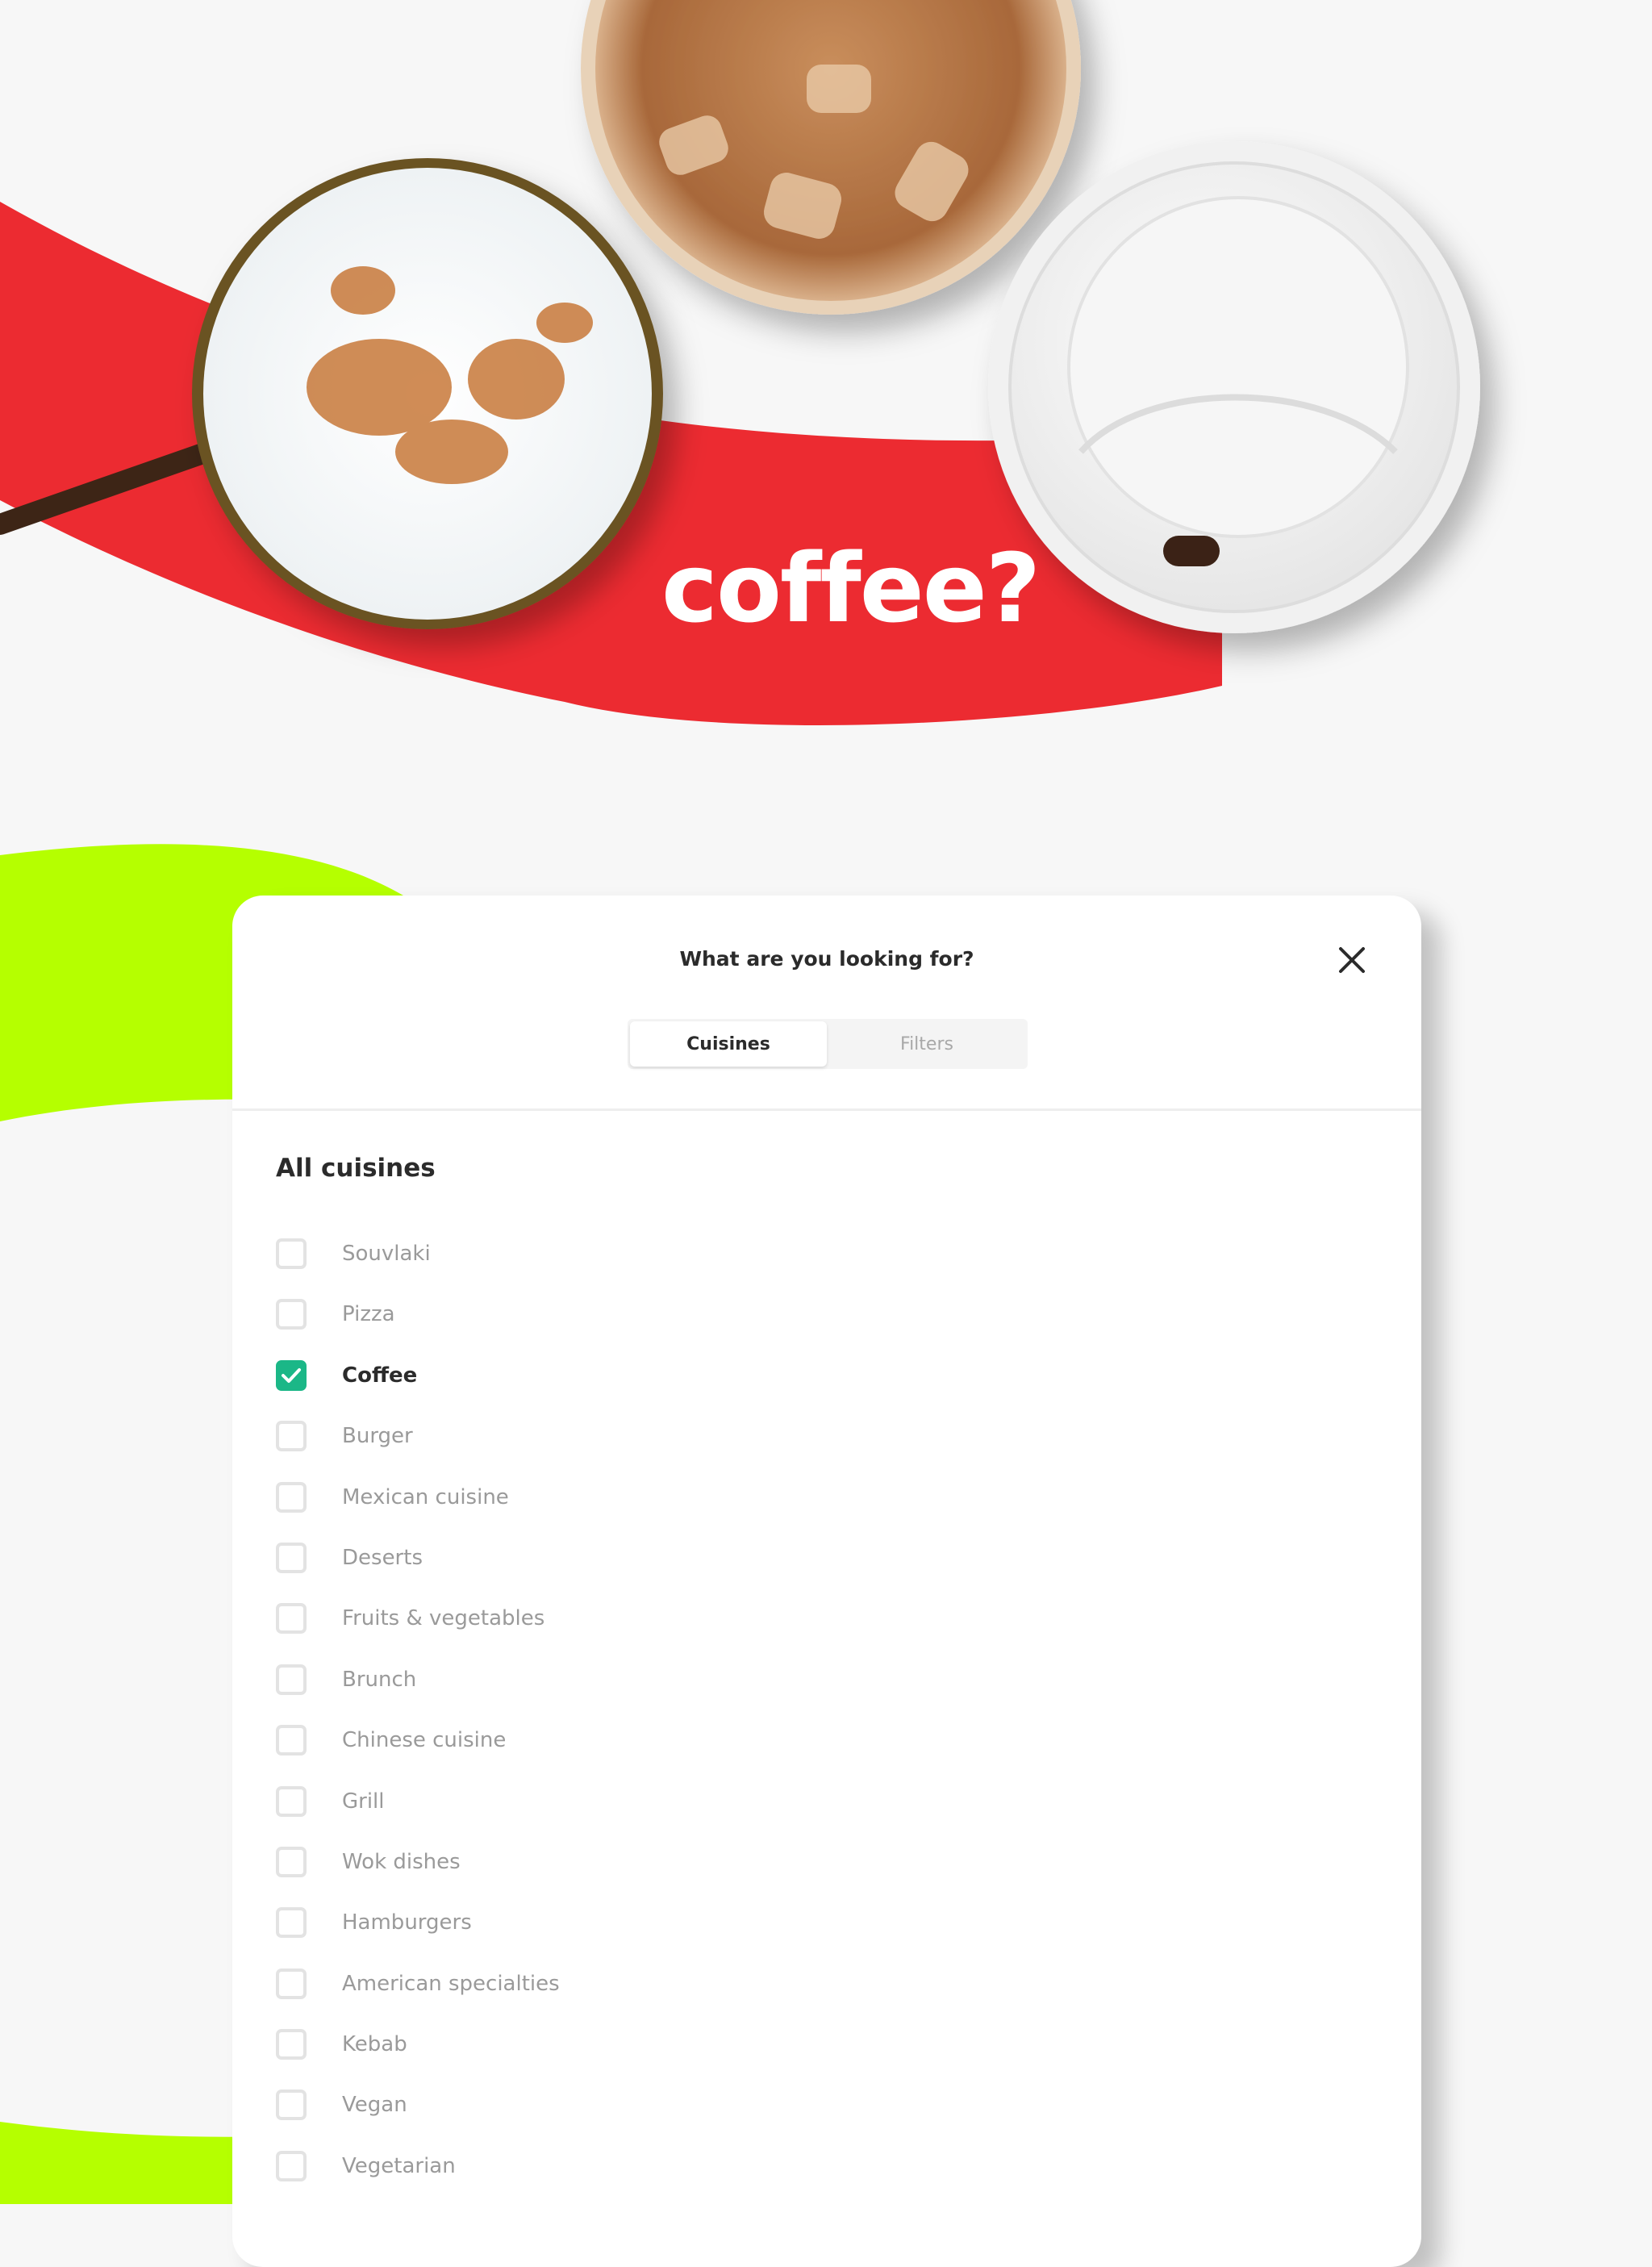 Image resolution: width=1652 pixels, height=2267 pixels. Describe the element at coordinates (728, 1044) in the screenshot. I see `tab-cuisines: Cuisines` at that location.